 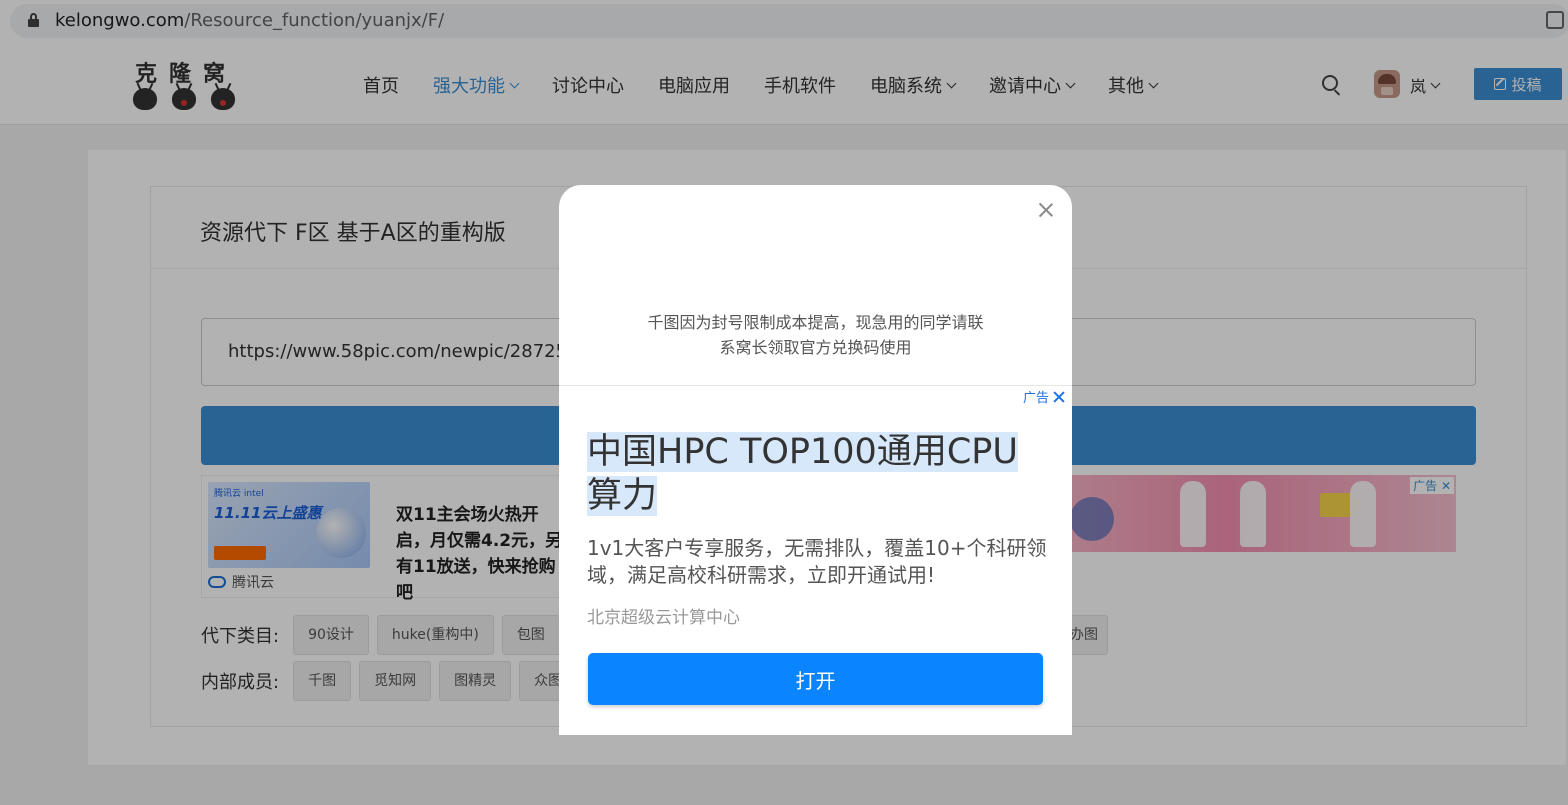 What do you see at coordinates (815, 385) in the screenshot?
I see `divider` at bounding box center [815, 385].